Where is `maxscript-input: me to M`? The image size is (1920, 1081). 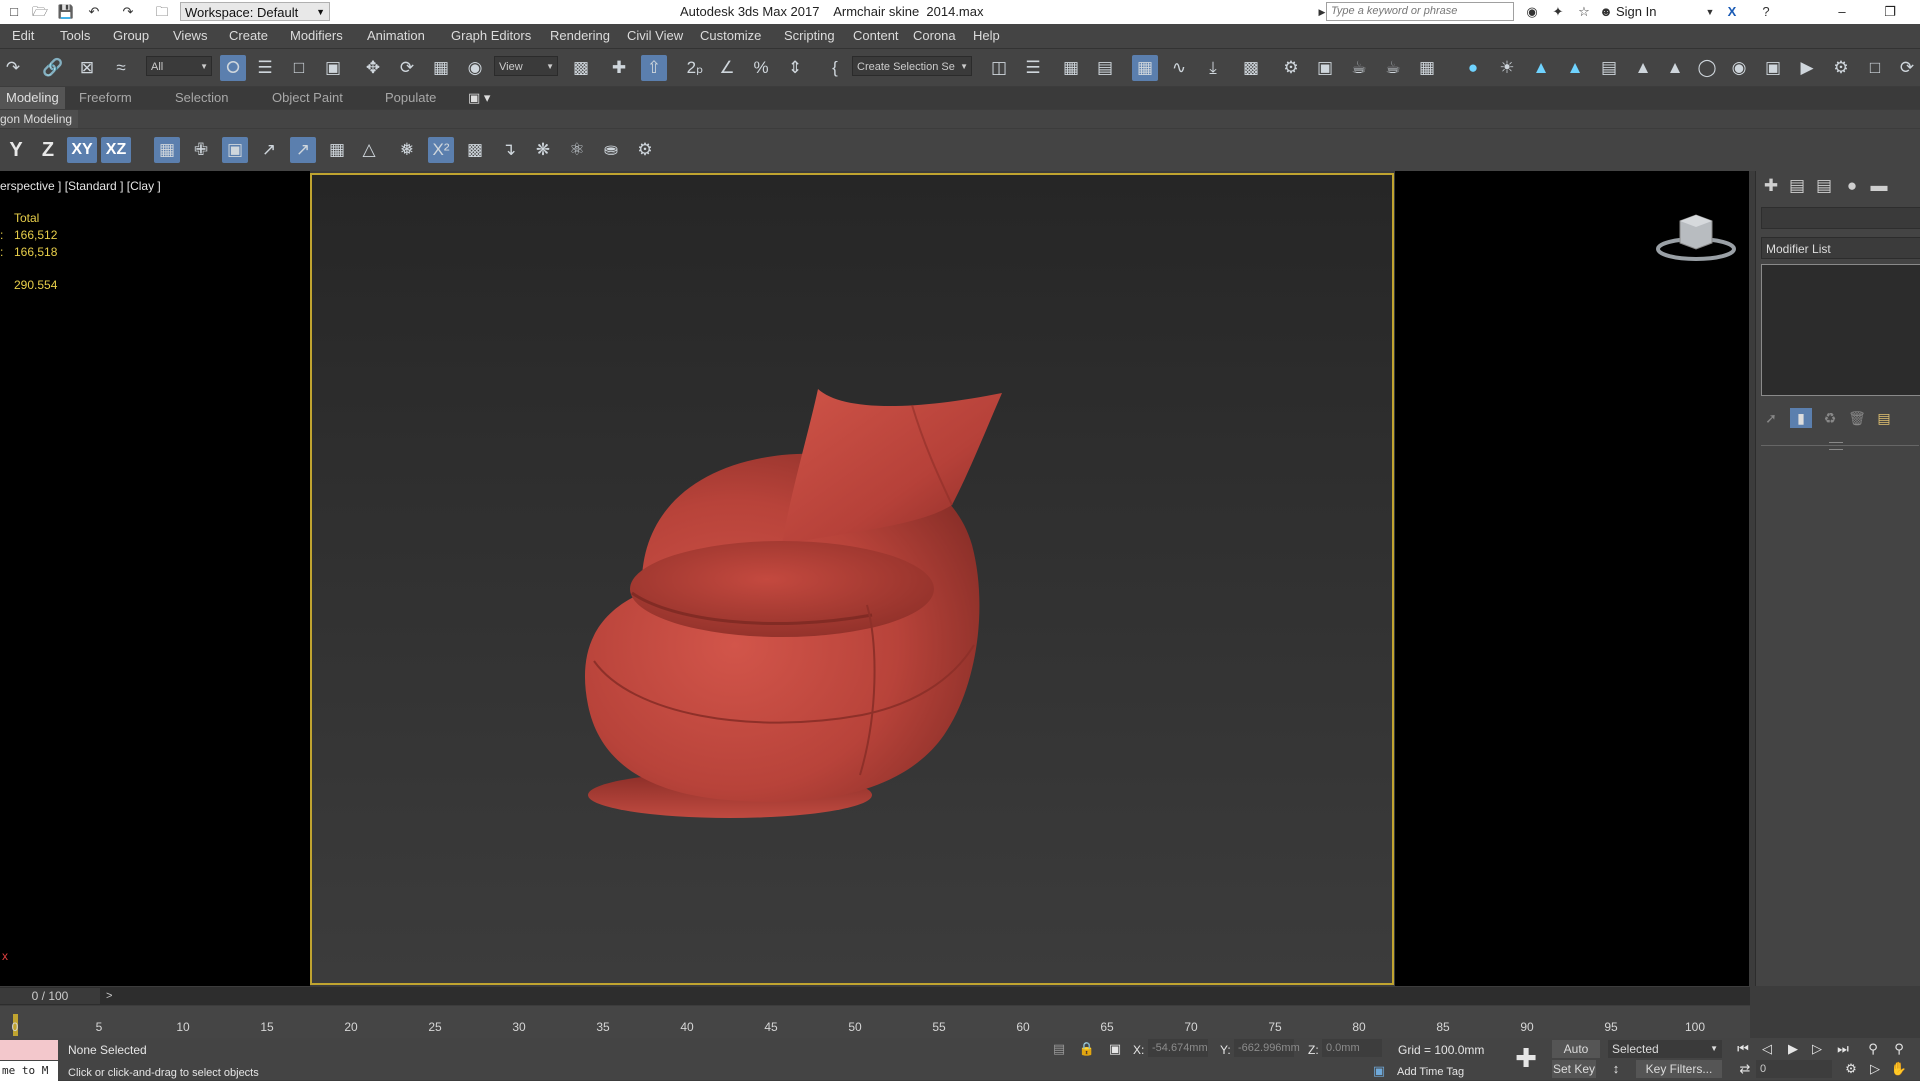 maxscript-input: me to M is located at coordinates (29, 1071).